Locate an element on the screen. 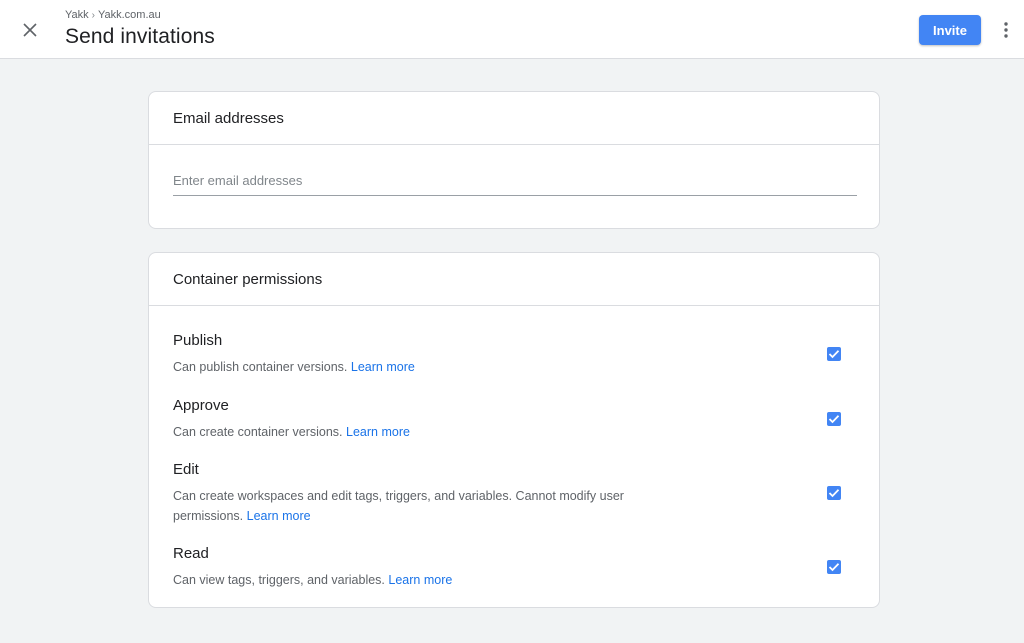 This screenshot has height=643, width=1024. close-icon is located at coordinates (30, 30).